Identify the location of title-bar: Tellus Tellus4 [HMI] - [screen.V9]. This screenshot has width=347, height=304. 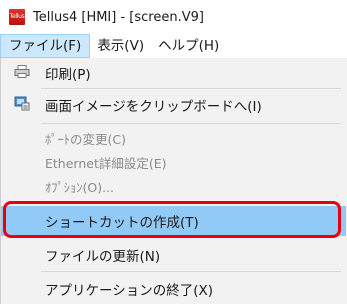
(173, 17).